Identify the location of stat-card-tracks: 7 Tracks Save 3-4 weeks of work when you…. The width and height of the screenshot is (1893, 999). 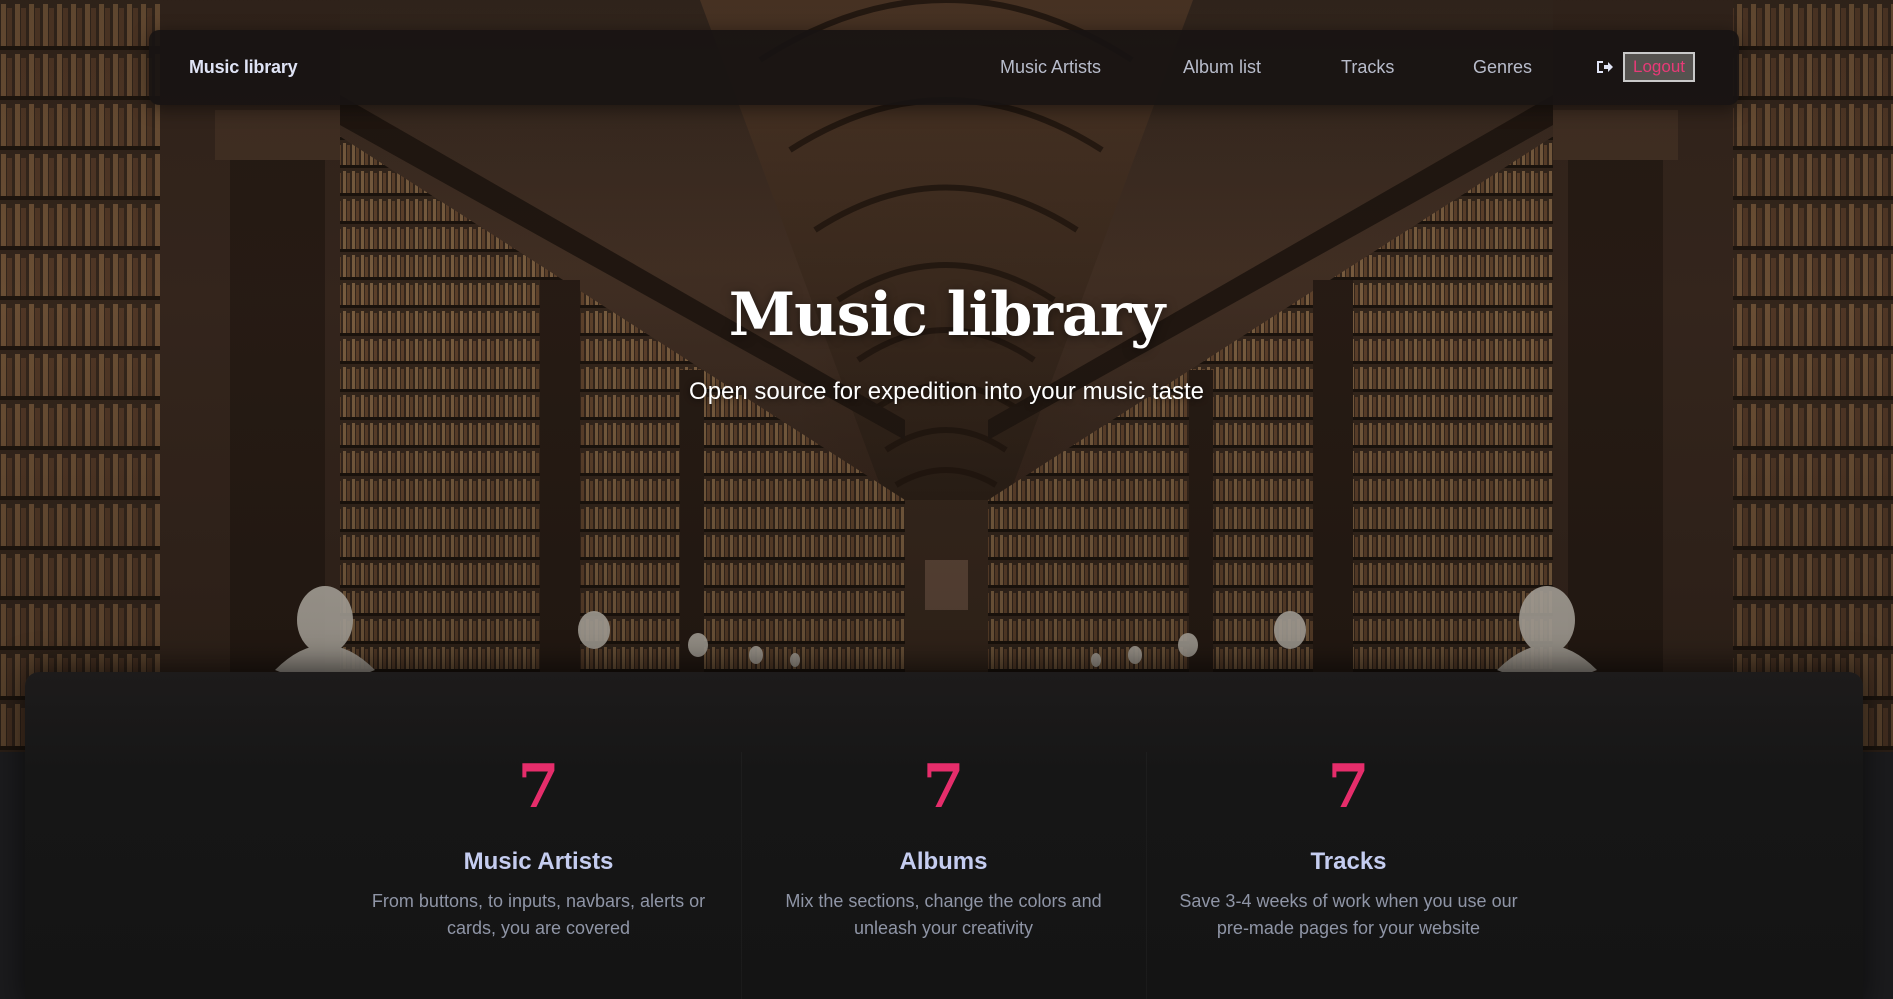
(1348, 835).